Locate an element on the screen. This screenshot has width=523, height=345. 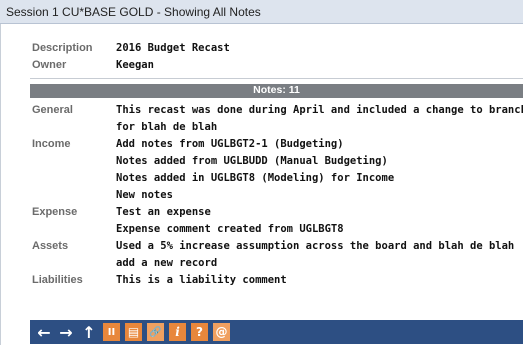
notes-count: Notes: 11 is located at coordinates (276, 90).